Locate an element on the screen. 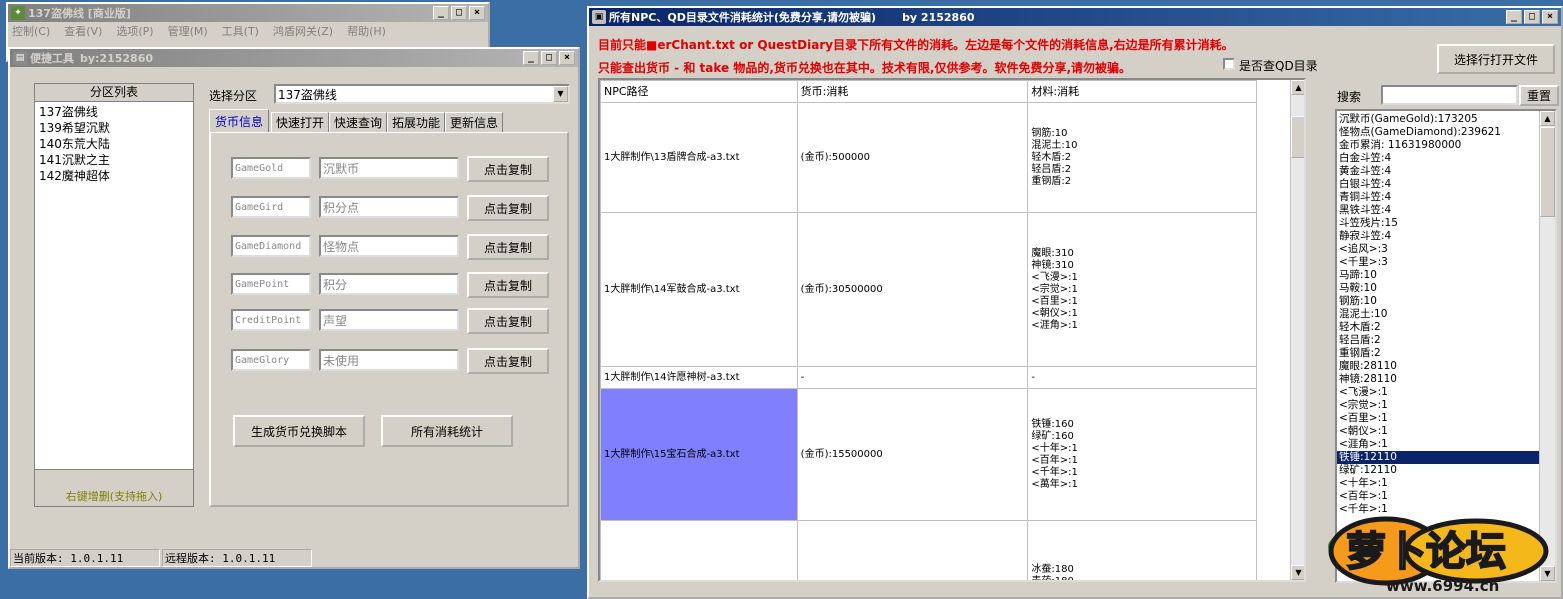 This screenshot has width=1563, height=599. menu-item: 控制(C) is located at coordinates (31, 31).